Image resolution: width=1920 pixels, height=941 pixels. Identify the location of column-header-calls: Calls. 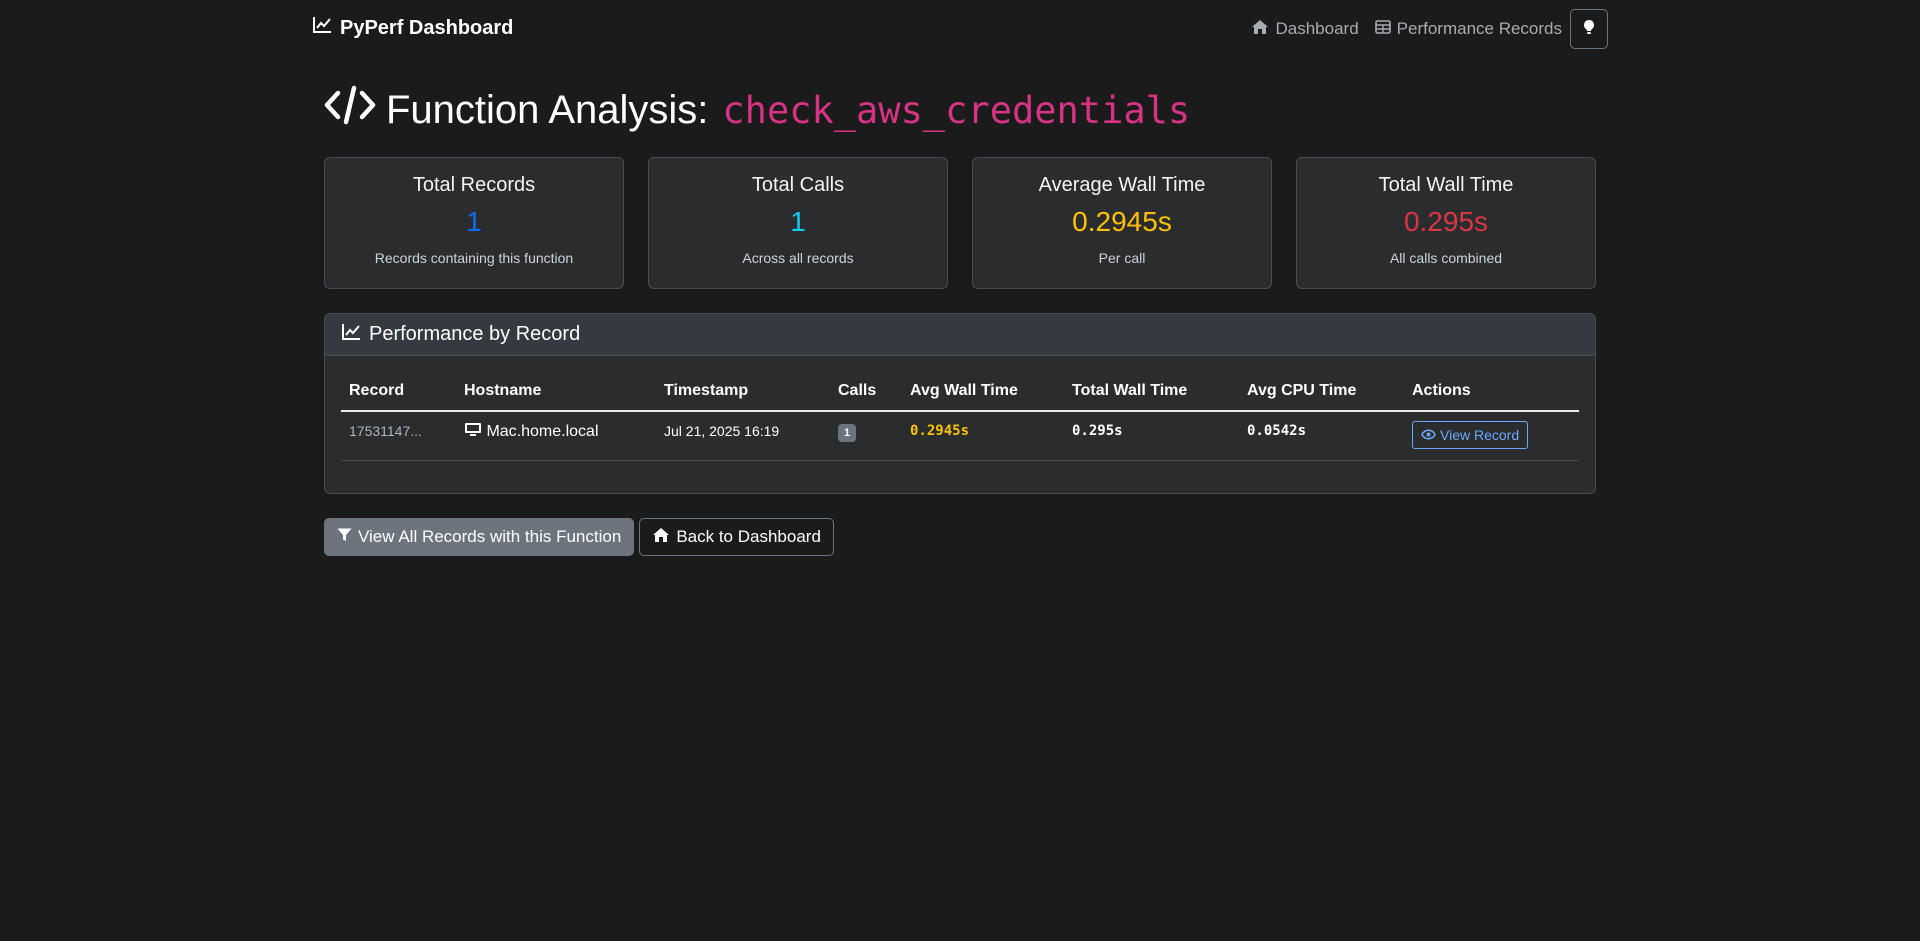
(866, 392).